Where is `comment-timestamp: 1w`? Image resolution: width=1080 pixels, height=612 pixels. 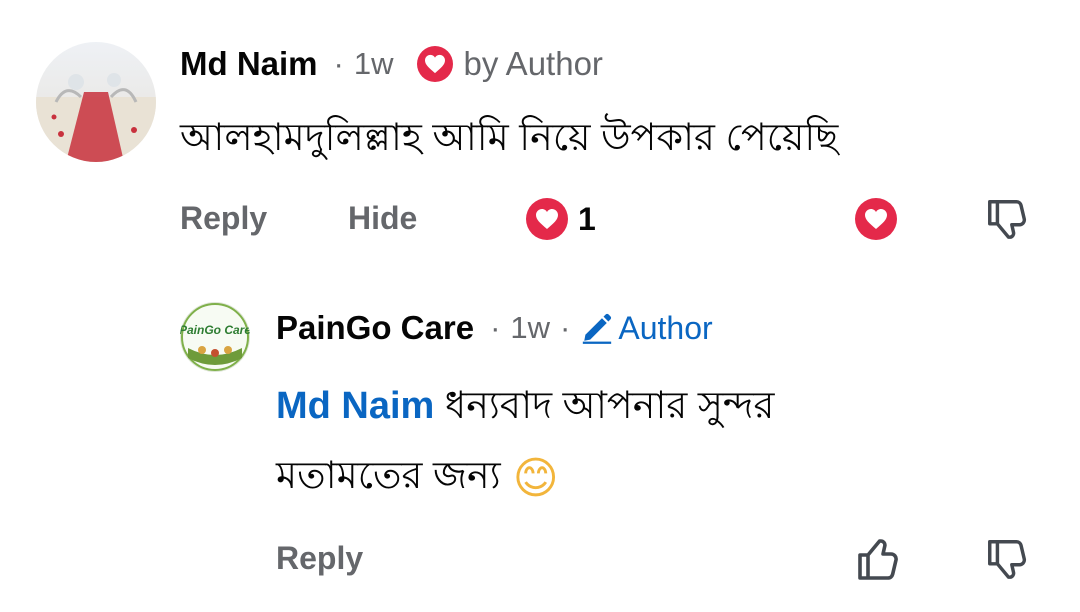 comment-timestamp: 1w is located at coordinates (374, 64).